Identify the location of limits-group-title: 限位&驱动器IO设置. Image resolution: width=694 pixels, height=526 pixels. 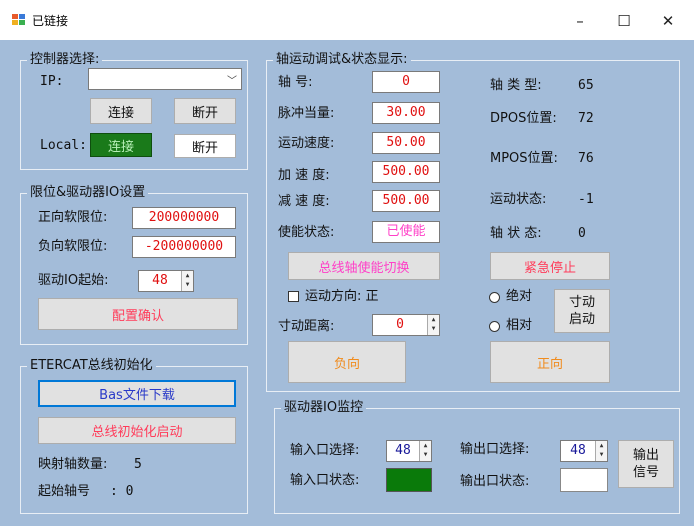
(88, 193).